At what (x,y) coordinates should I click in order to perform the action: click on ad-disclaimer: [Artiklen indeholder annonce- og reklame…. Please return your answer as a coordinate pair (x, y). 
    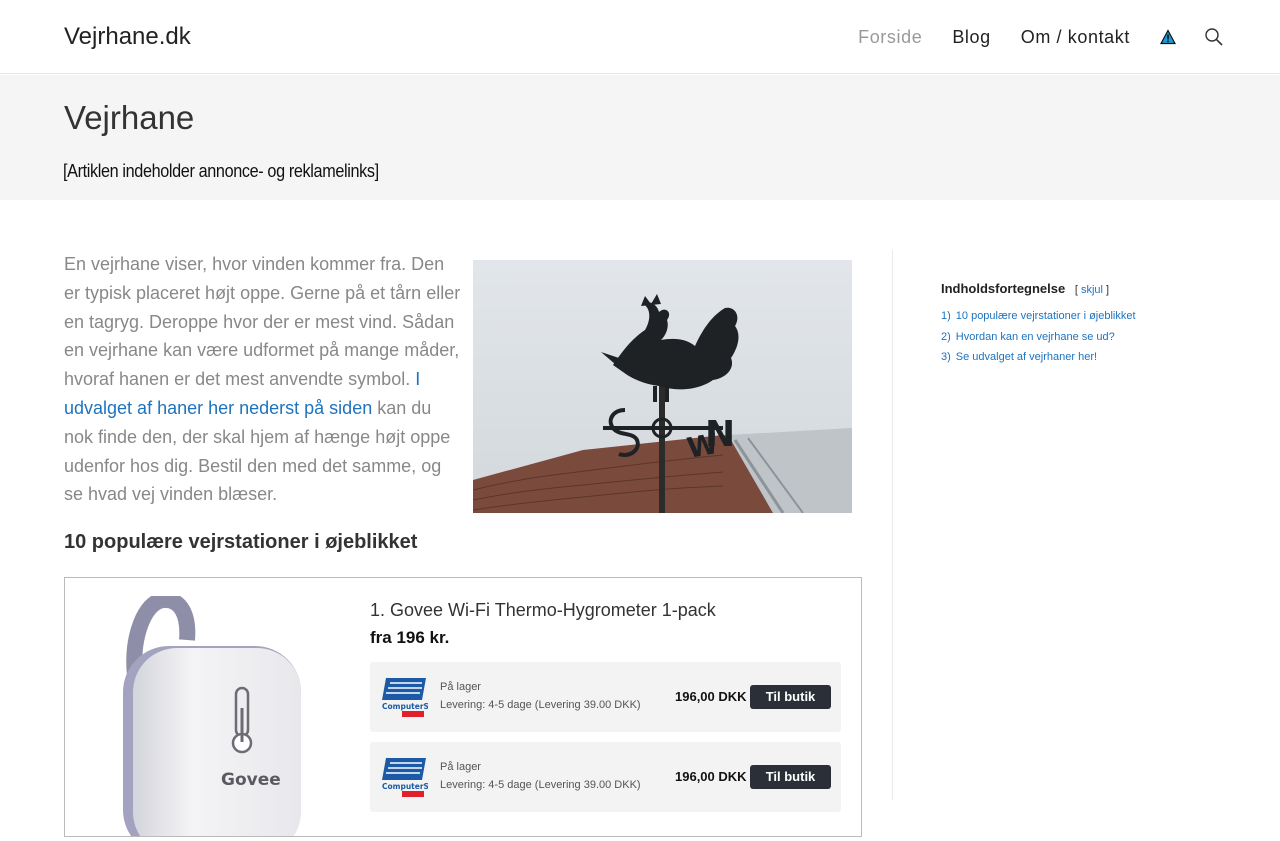
    Looking at the image, I should click on (221, 171).